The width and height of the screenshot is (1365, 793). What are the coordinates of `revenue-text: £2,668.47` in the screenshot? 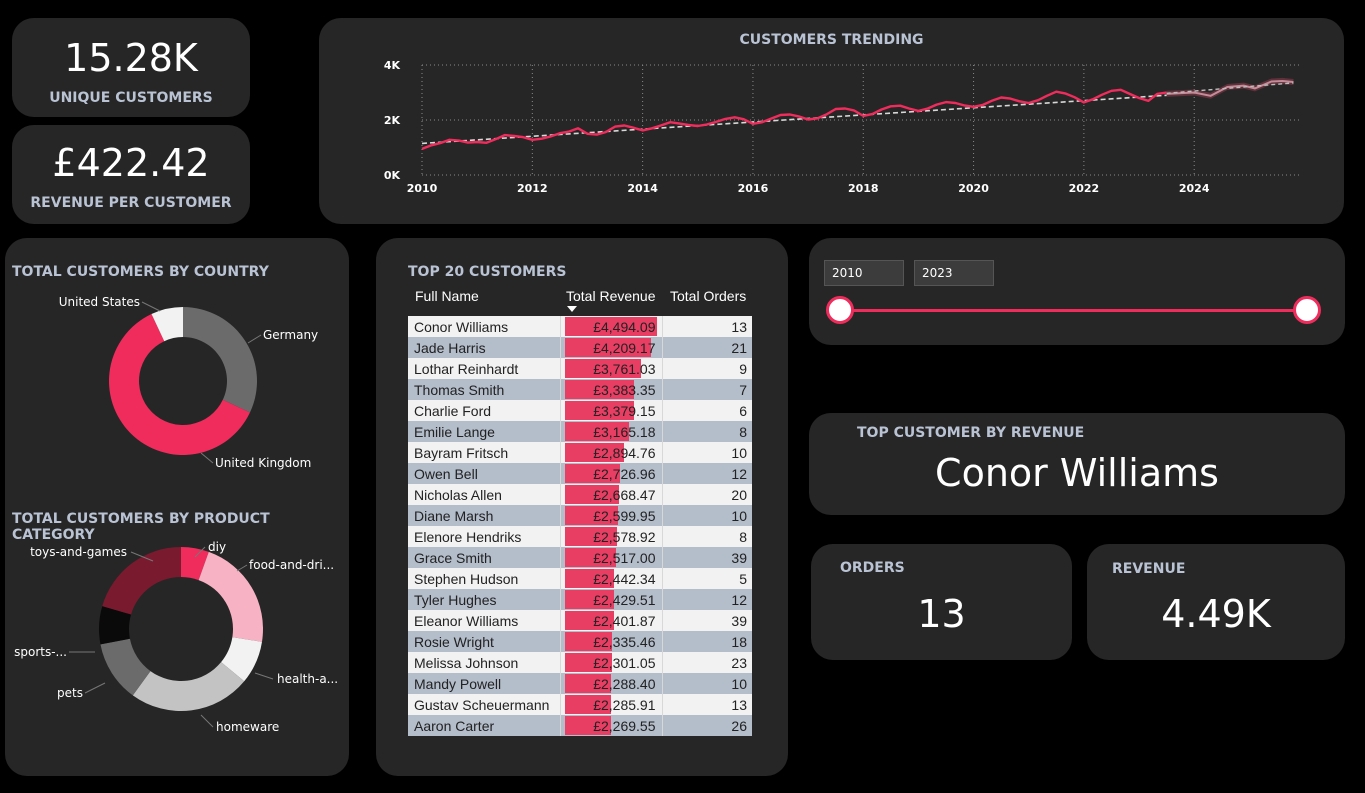 It's located at (624, 494).